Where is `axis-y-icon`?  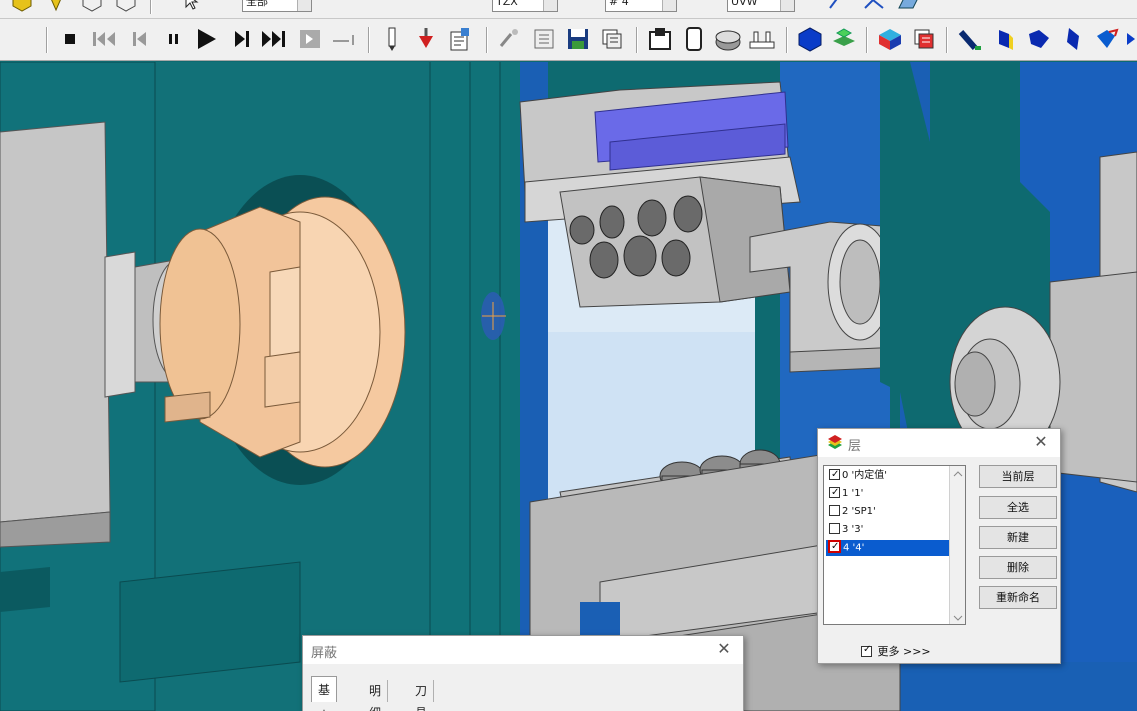 axis-y-icon is located at coordinates (874, 8).